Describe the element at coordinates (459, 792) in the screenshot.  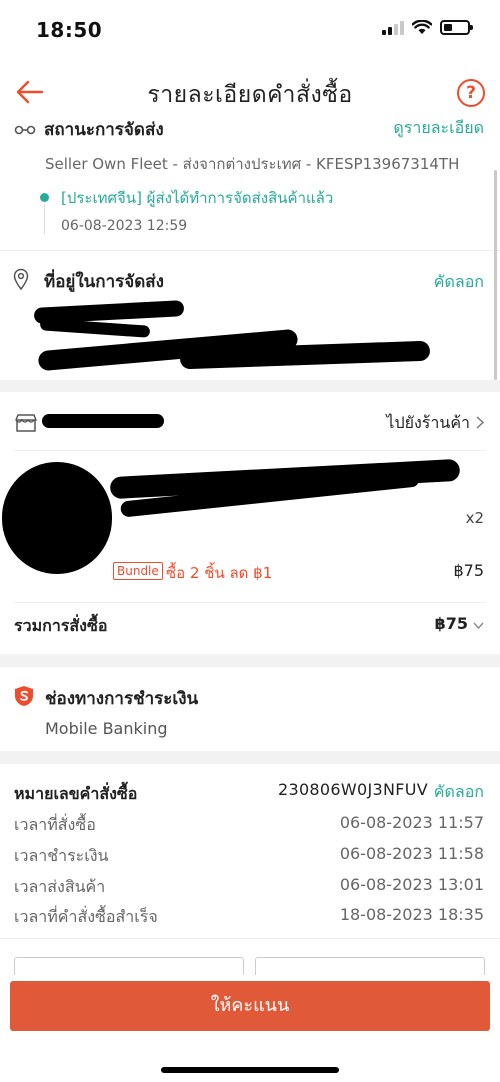
I see `order-number-copy-link: คัดลอก` at that location.